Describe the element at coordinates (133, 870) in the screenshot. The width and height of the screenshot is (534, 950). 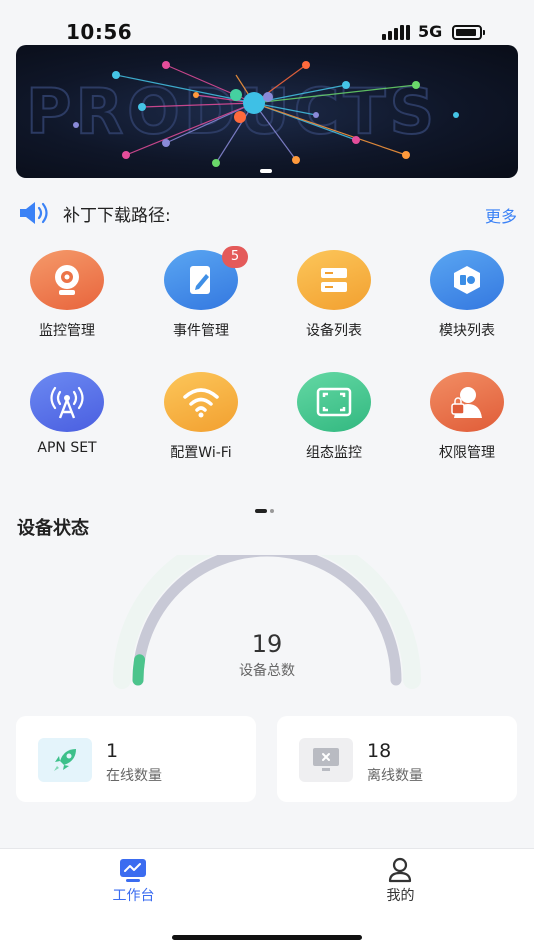
I see `dashboard-icon` at that location.